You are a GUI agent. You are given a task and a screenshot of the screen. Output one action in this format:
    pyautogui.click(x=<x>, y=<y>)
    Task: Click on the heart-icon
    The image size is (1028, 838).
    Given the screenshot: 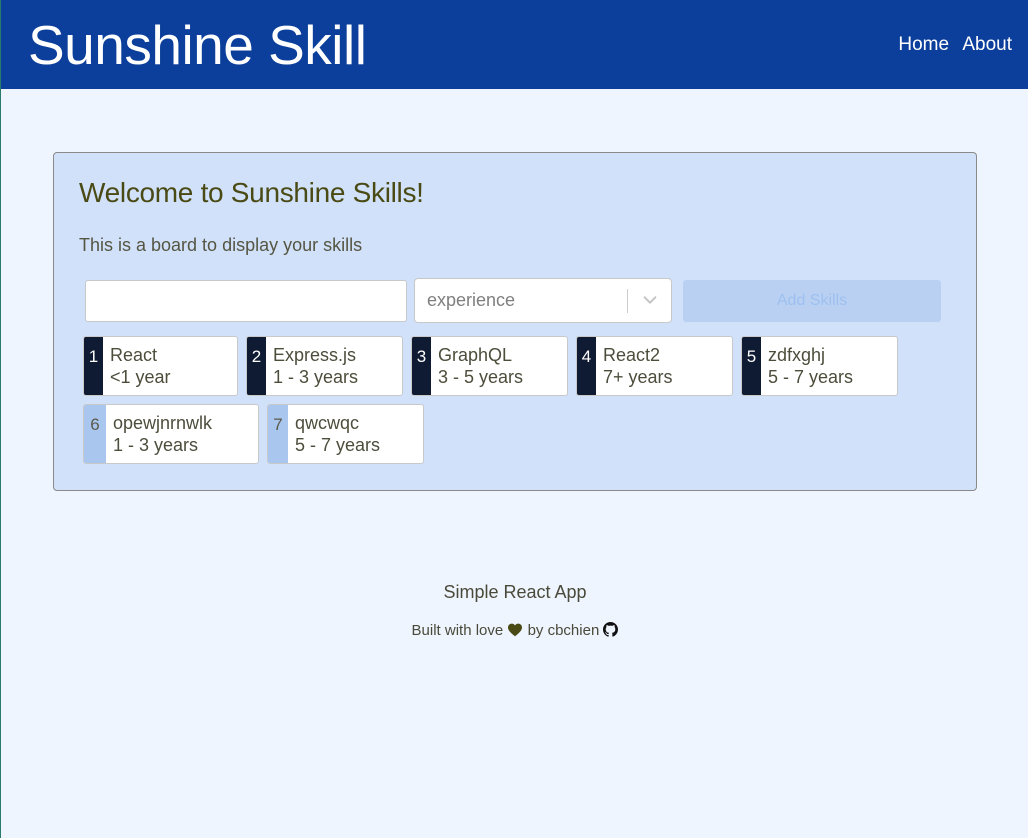 What is the action you would take?
    pyautogui.click(x=515, y=630)
    